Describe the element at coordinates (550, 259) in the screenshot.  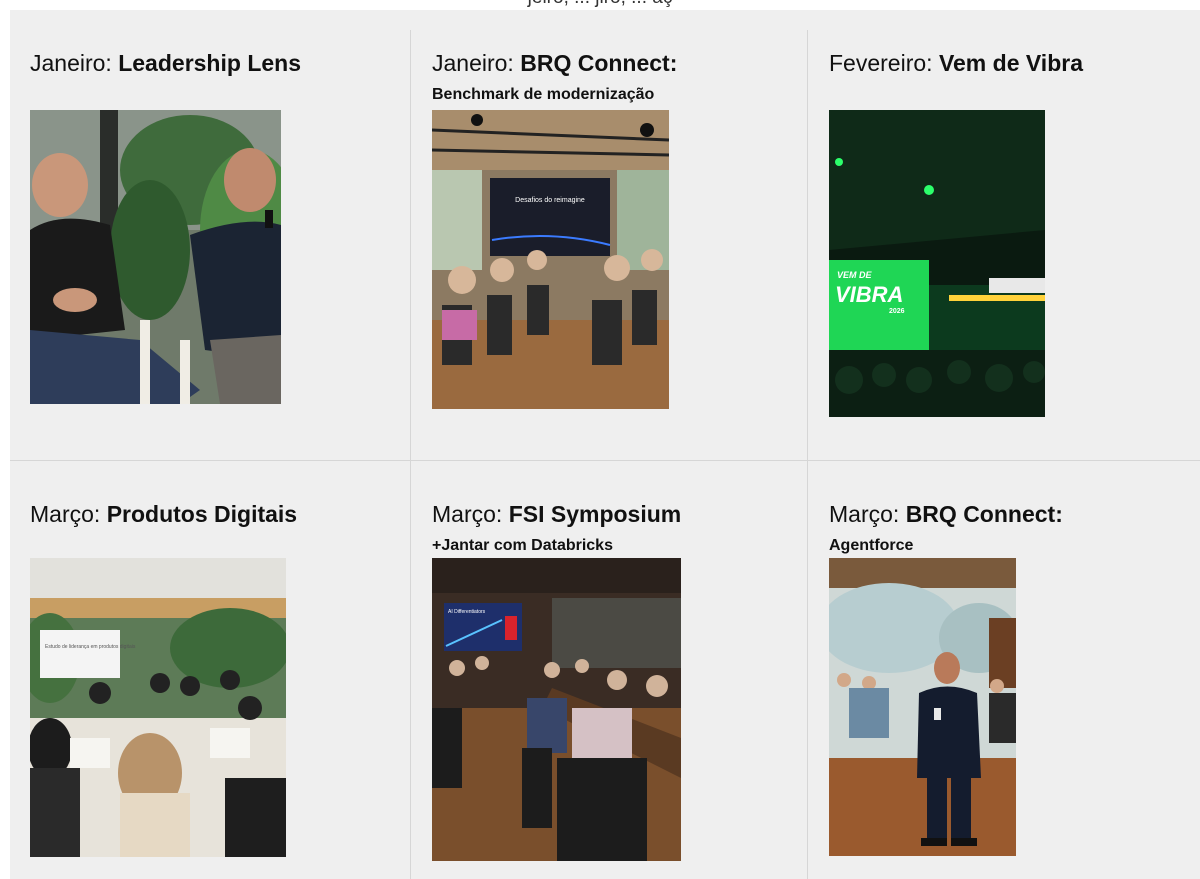
I see `event-photo-brq-benchmark: Desafios do reimagine` at that location.